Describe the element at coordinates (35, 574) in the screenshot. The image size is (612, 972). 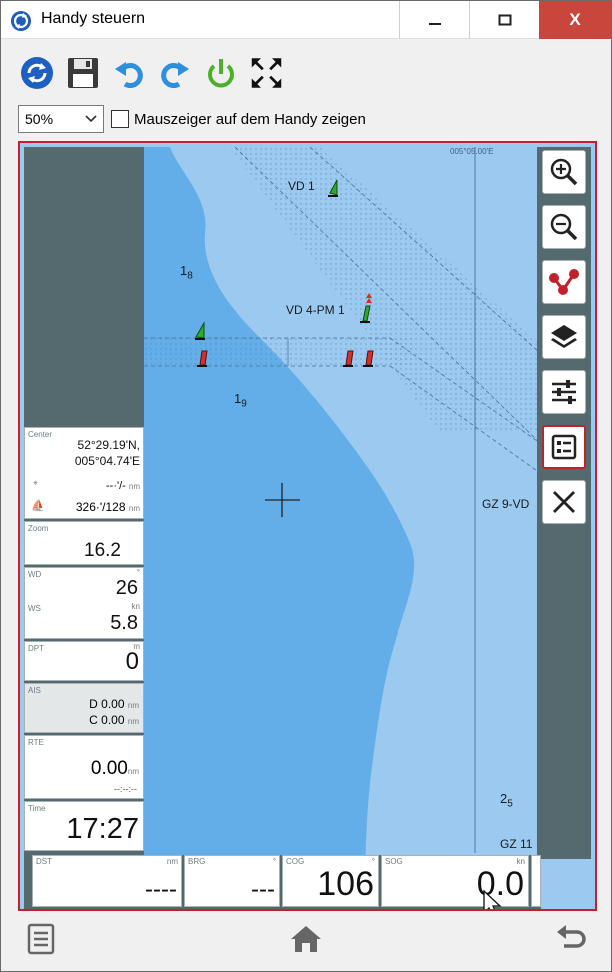
I see `wd-label: WD` at that location.